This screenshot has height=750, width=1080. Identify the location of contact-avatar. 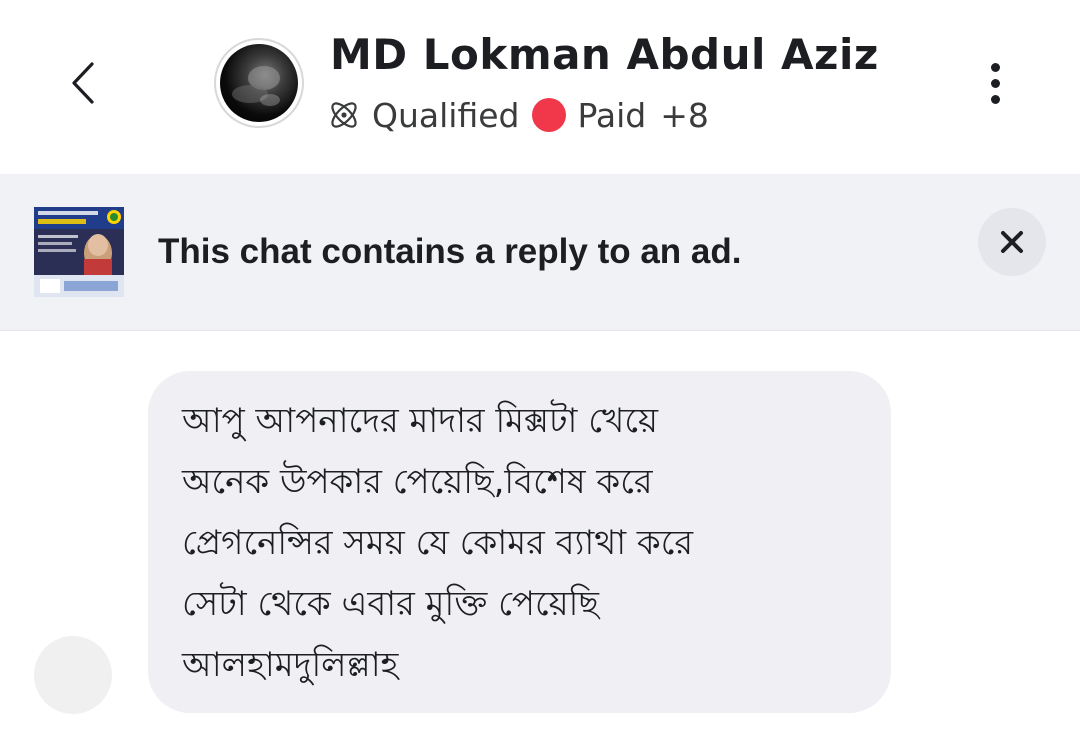
(259, 83).